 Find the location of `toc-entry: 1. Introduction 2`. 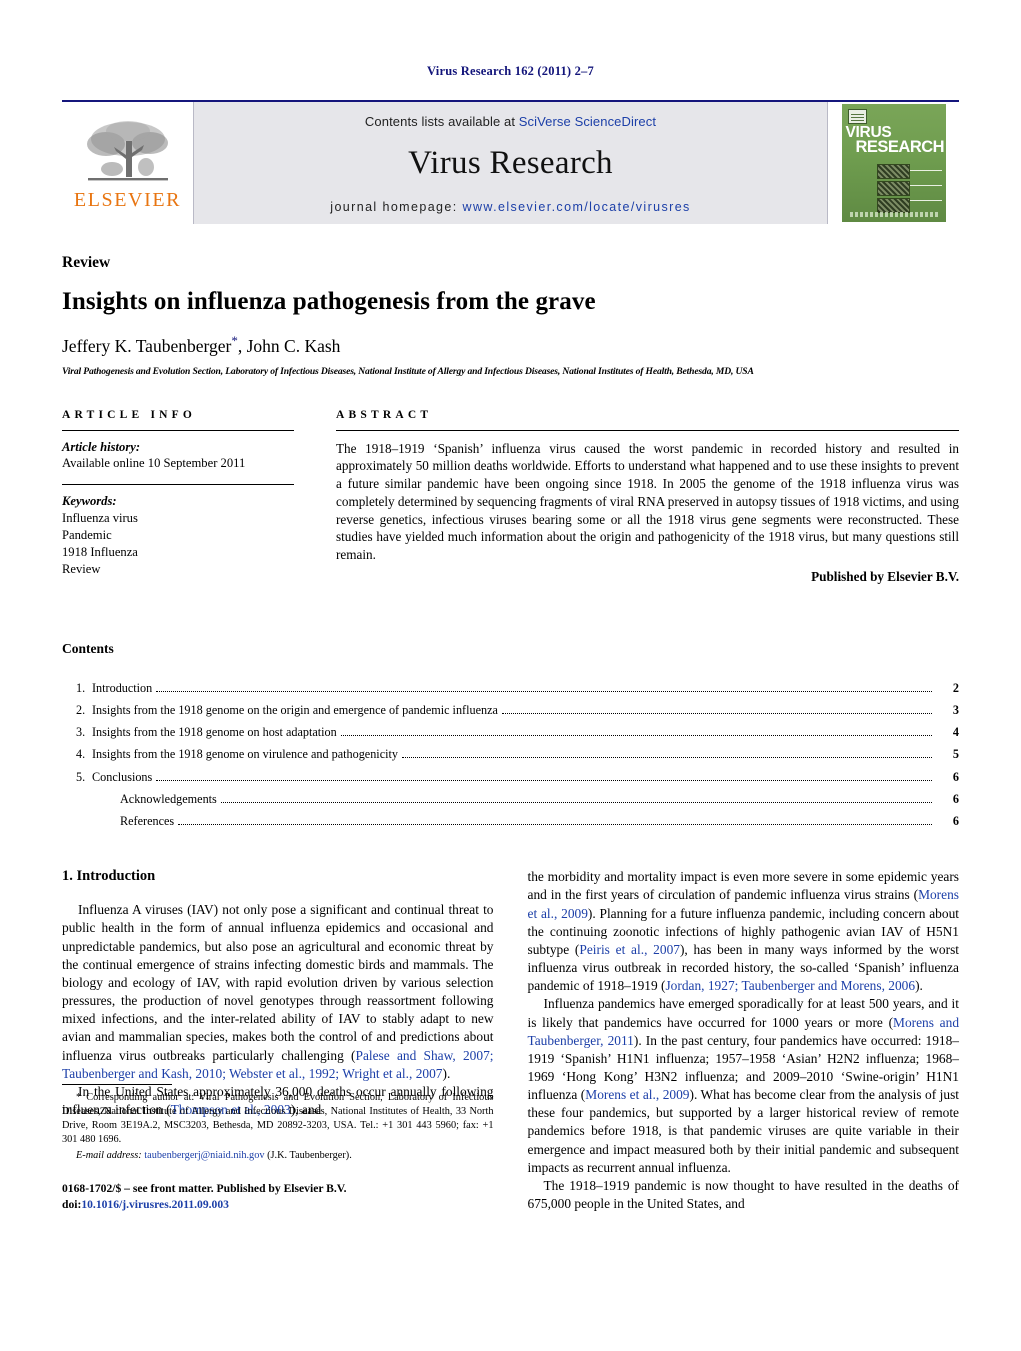

toc-entry: 1. Introduction 2 is located at coordinates (510, 688).